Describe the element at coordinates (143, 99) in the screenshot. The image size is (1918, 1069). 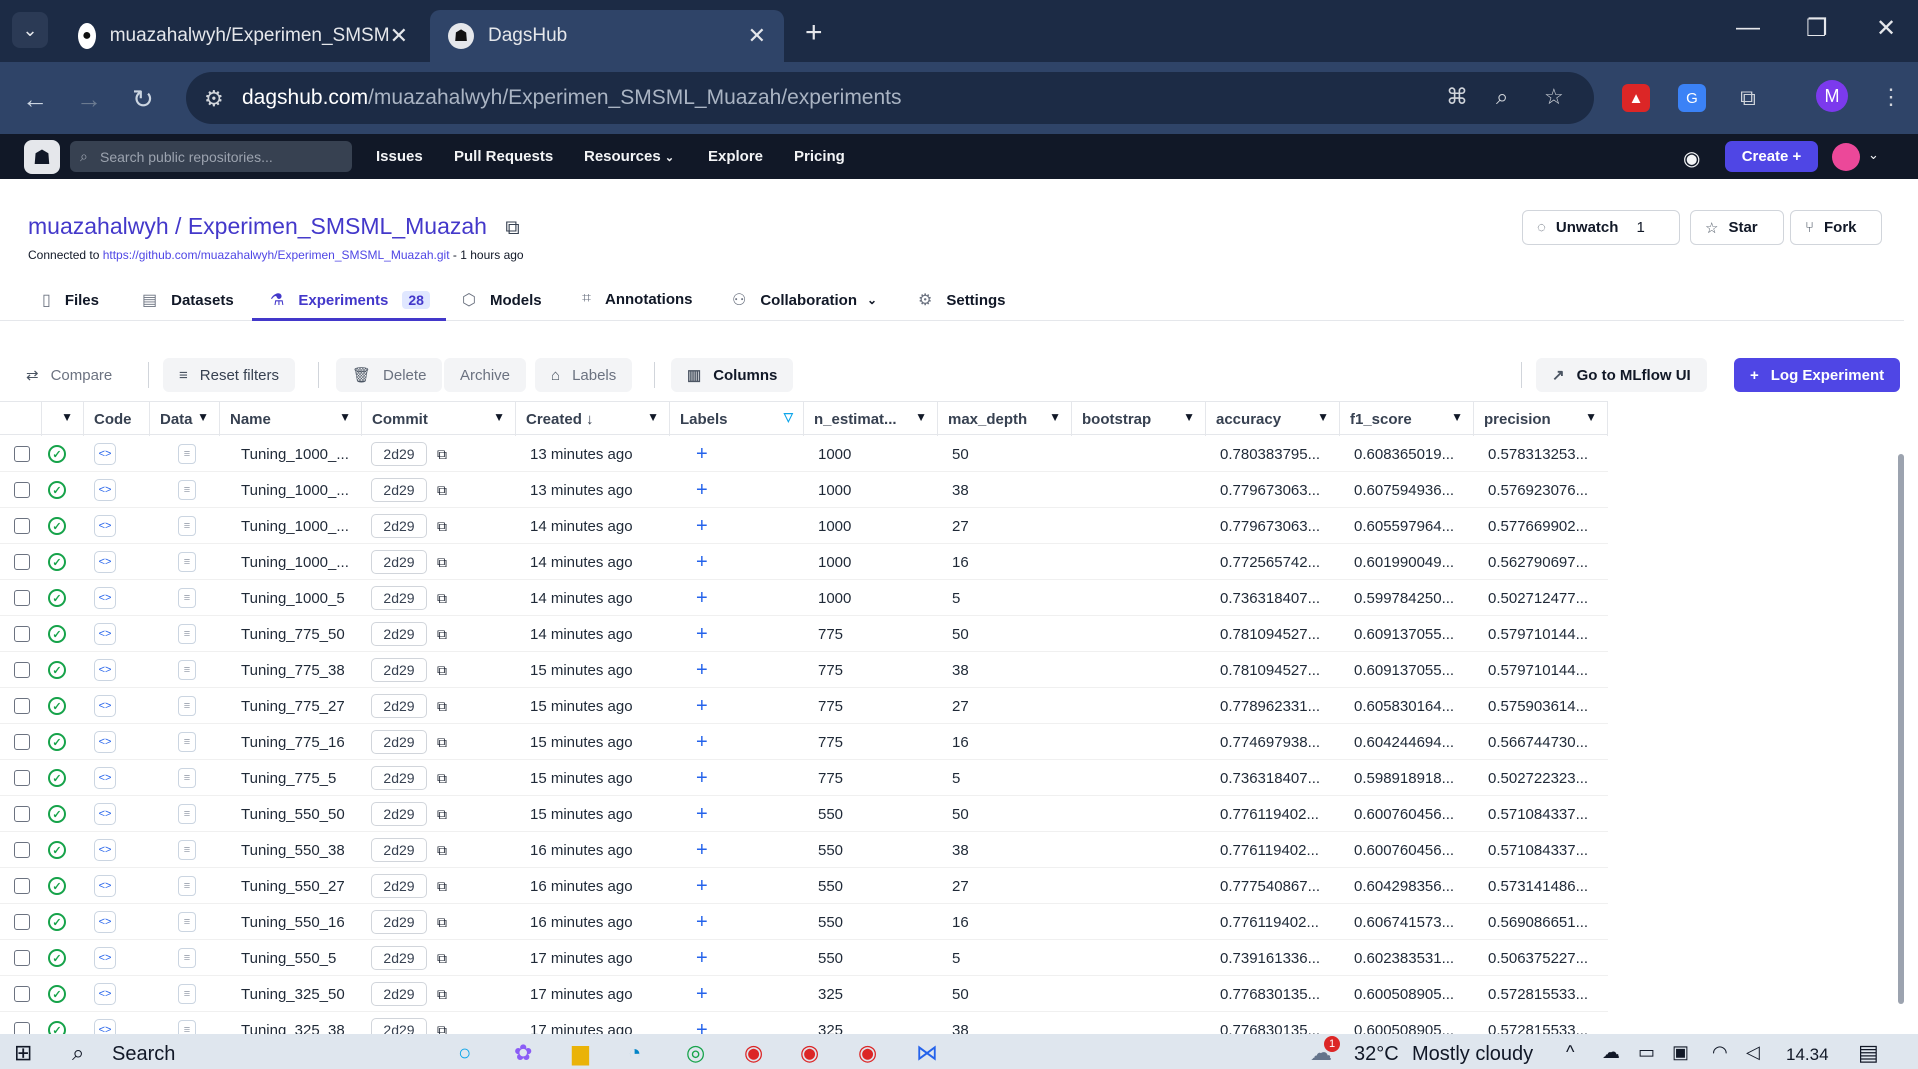
I see `reload-icon: ↻` at that location.